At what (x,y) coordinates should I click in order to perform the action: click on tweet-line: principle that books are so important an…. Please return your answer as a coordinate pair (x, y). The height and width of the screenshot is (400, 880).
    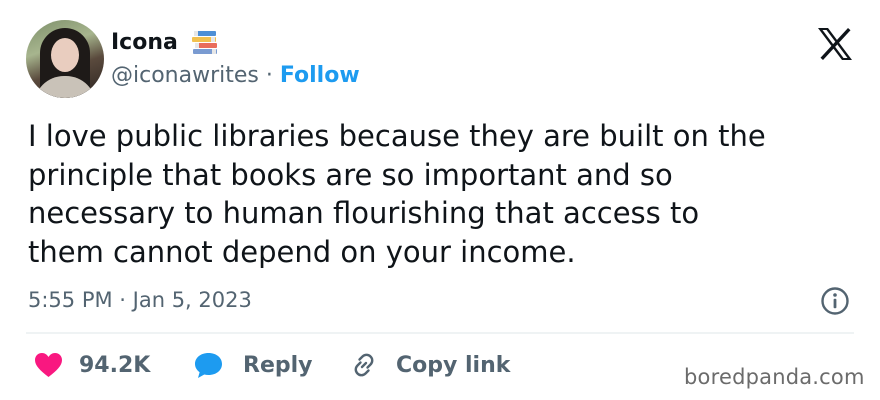
    Looking at the image, I should click on (350, 174).